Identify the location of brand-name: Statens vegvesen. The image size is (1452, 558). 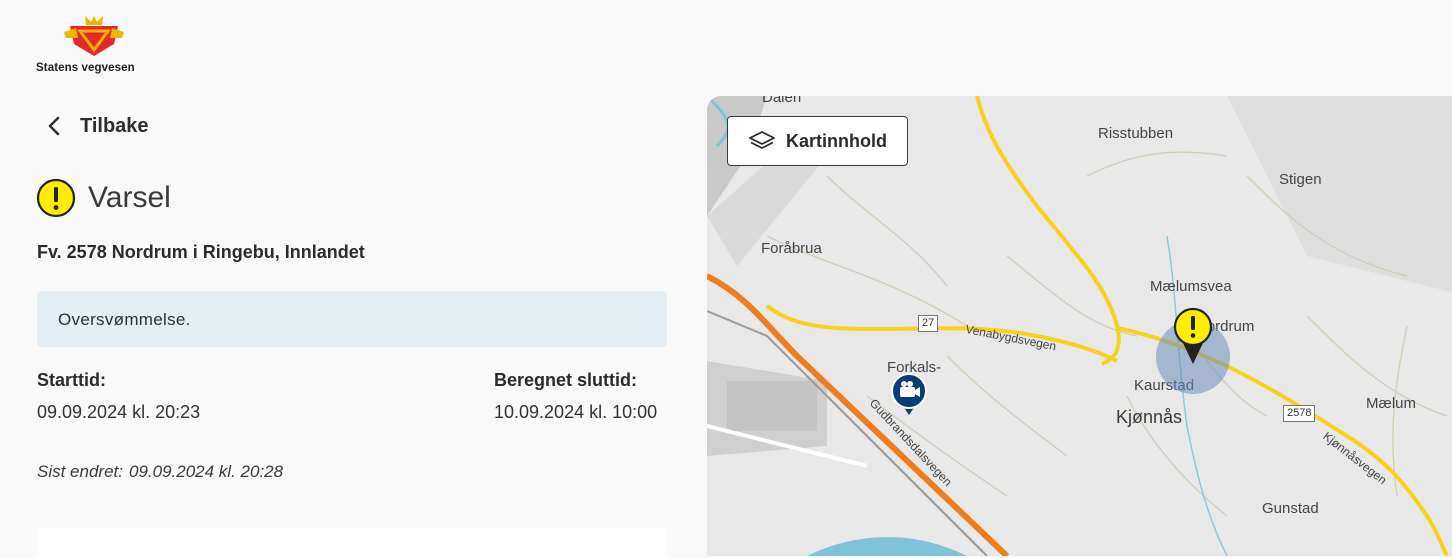
(85, 68).